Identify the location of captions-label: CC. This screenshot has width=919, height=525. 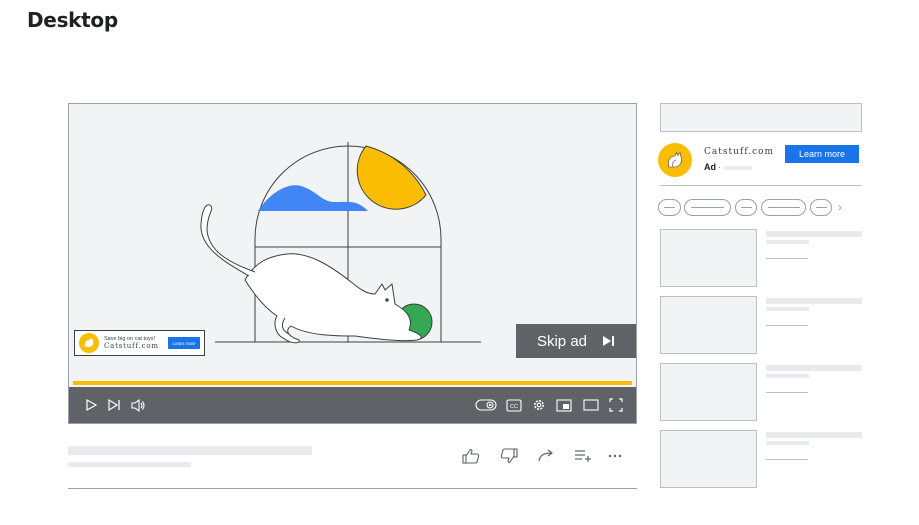
(514, 407).